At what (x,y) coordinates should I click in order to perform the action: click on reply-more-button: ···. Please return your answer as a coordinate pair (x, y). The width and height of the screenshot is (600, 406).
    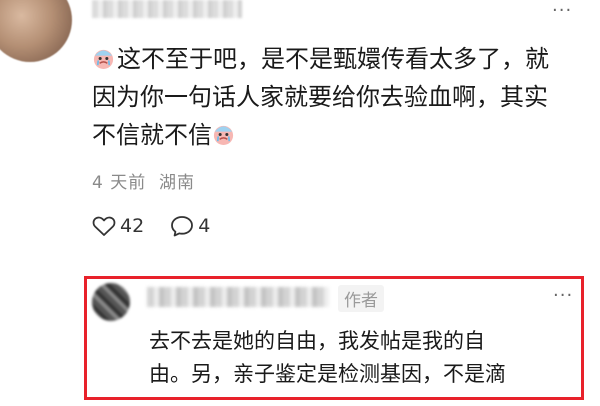
    Looking at the image, I should click on (563, 296).